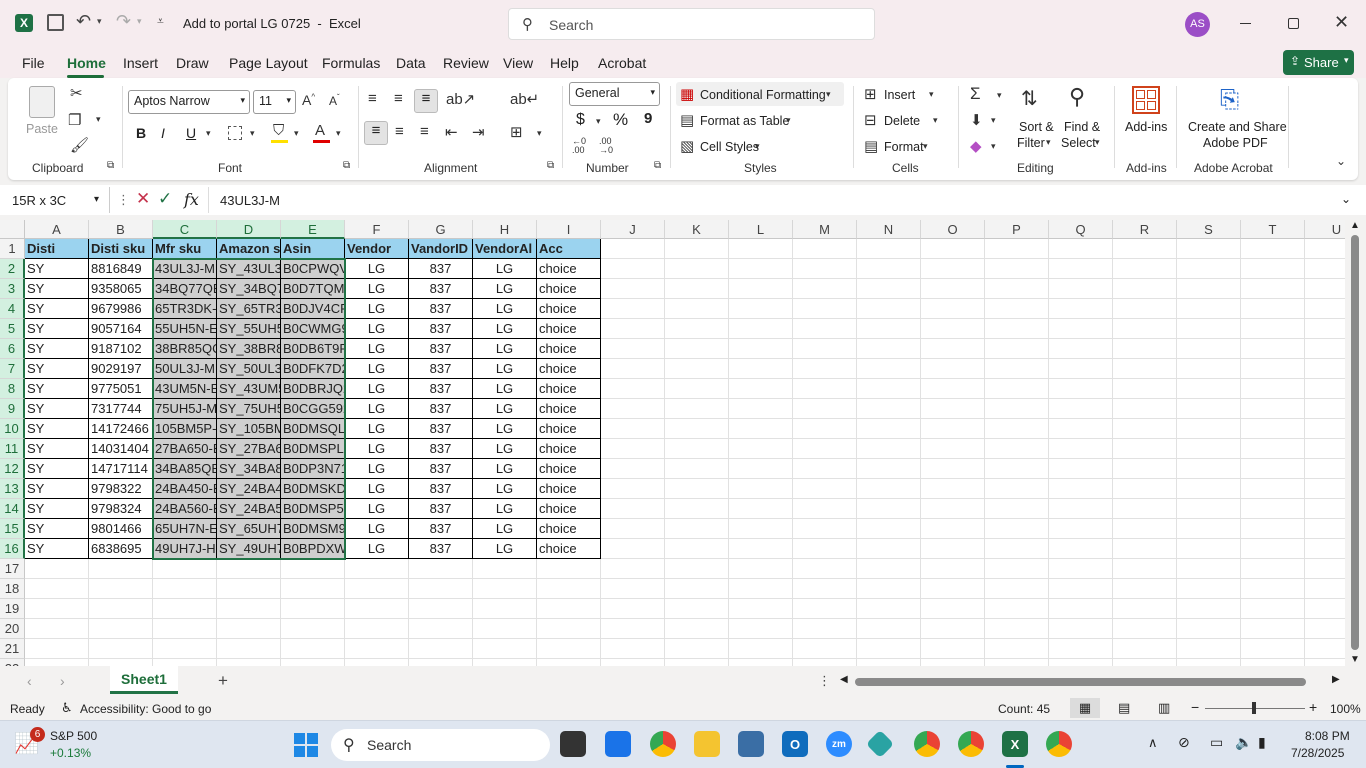  Describe the element at coordinates (1195, 707) in the screenshot. I see `zoom-out-icon: −` at that location.